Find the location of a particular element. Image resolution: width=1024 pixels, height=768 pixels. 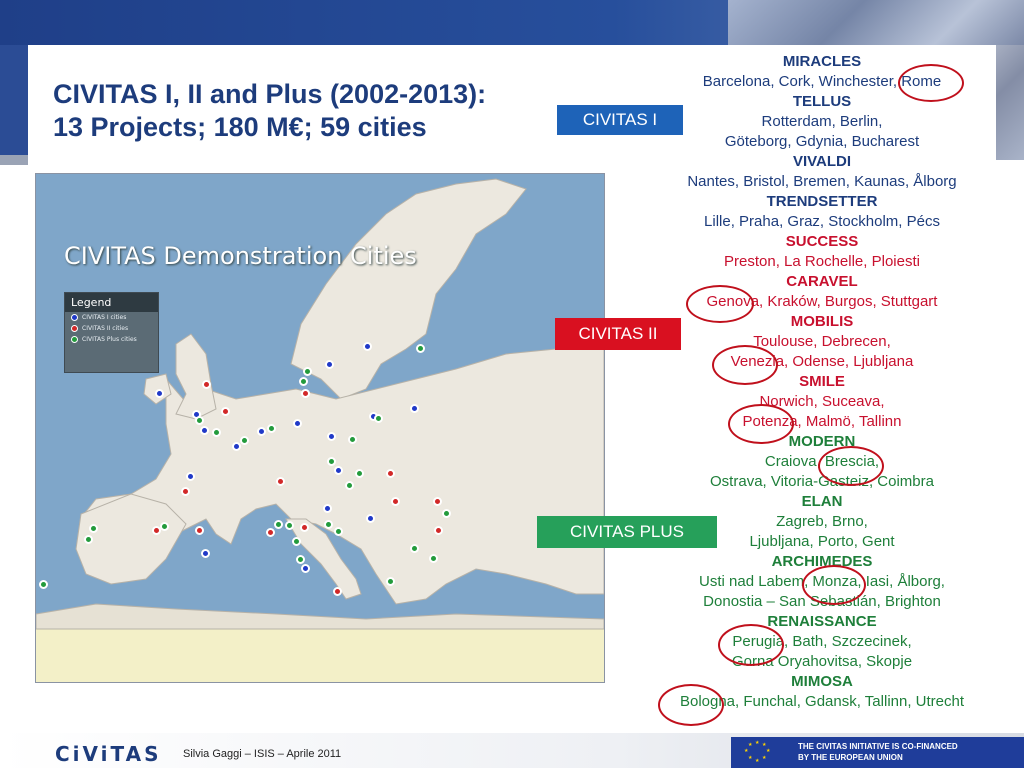

civitas-logo: CiViTAS is located at coordinates (108, 754).